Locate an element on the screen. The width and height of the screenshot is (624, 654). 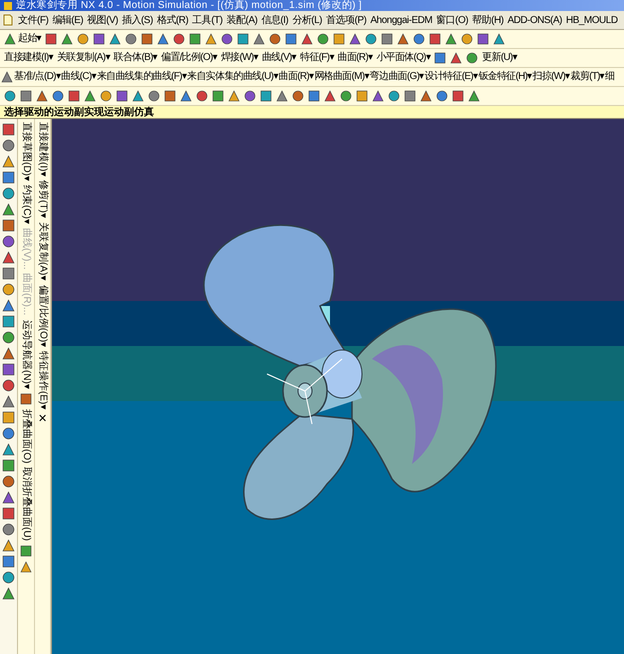
toolbar-menu: 关联复制(A)▾ is located at coordinates (42, 251).